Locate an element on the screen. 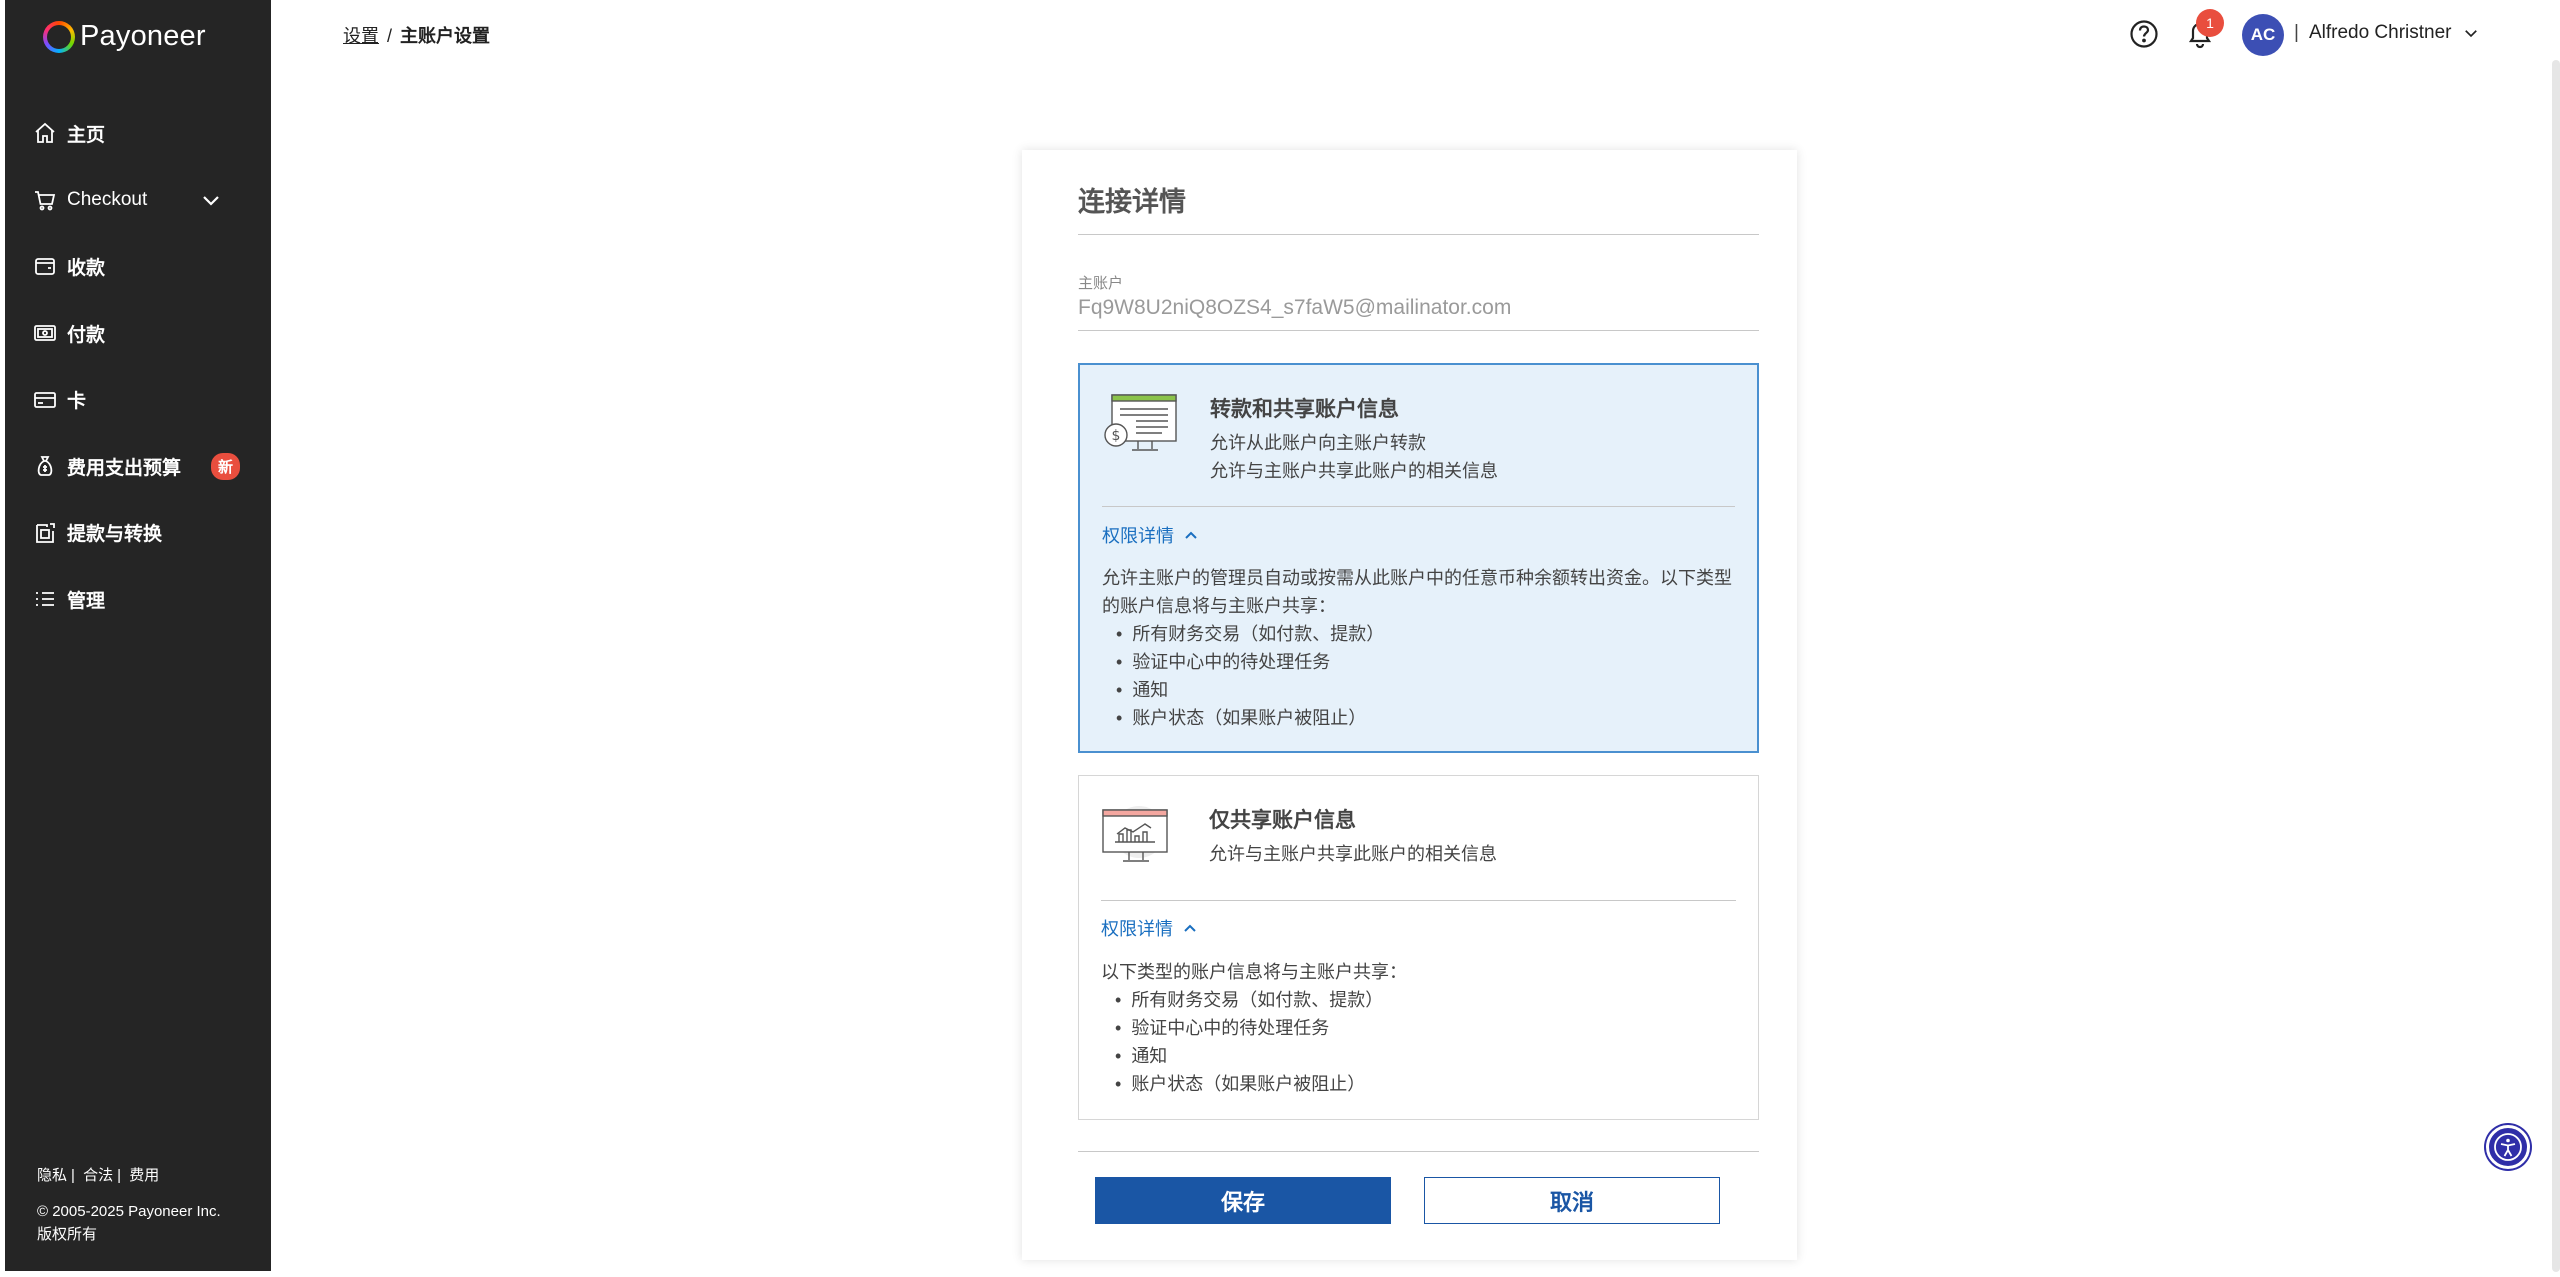 This screenshot has width=2560, height=1277. card-title: 连接详情 is located at coordinates (1132, 202).